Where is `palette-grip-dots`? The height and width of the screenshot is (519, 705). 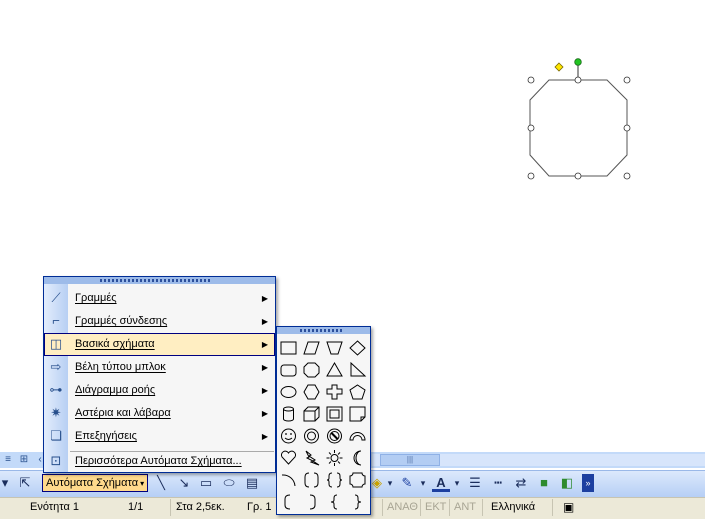 palette-grip-dots is located at coordinates (321, 330).